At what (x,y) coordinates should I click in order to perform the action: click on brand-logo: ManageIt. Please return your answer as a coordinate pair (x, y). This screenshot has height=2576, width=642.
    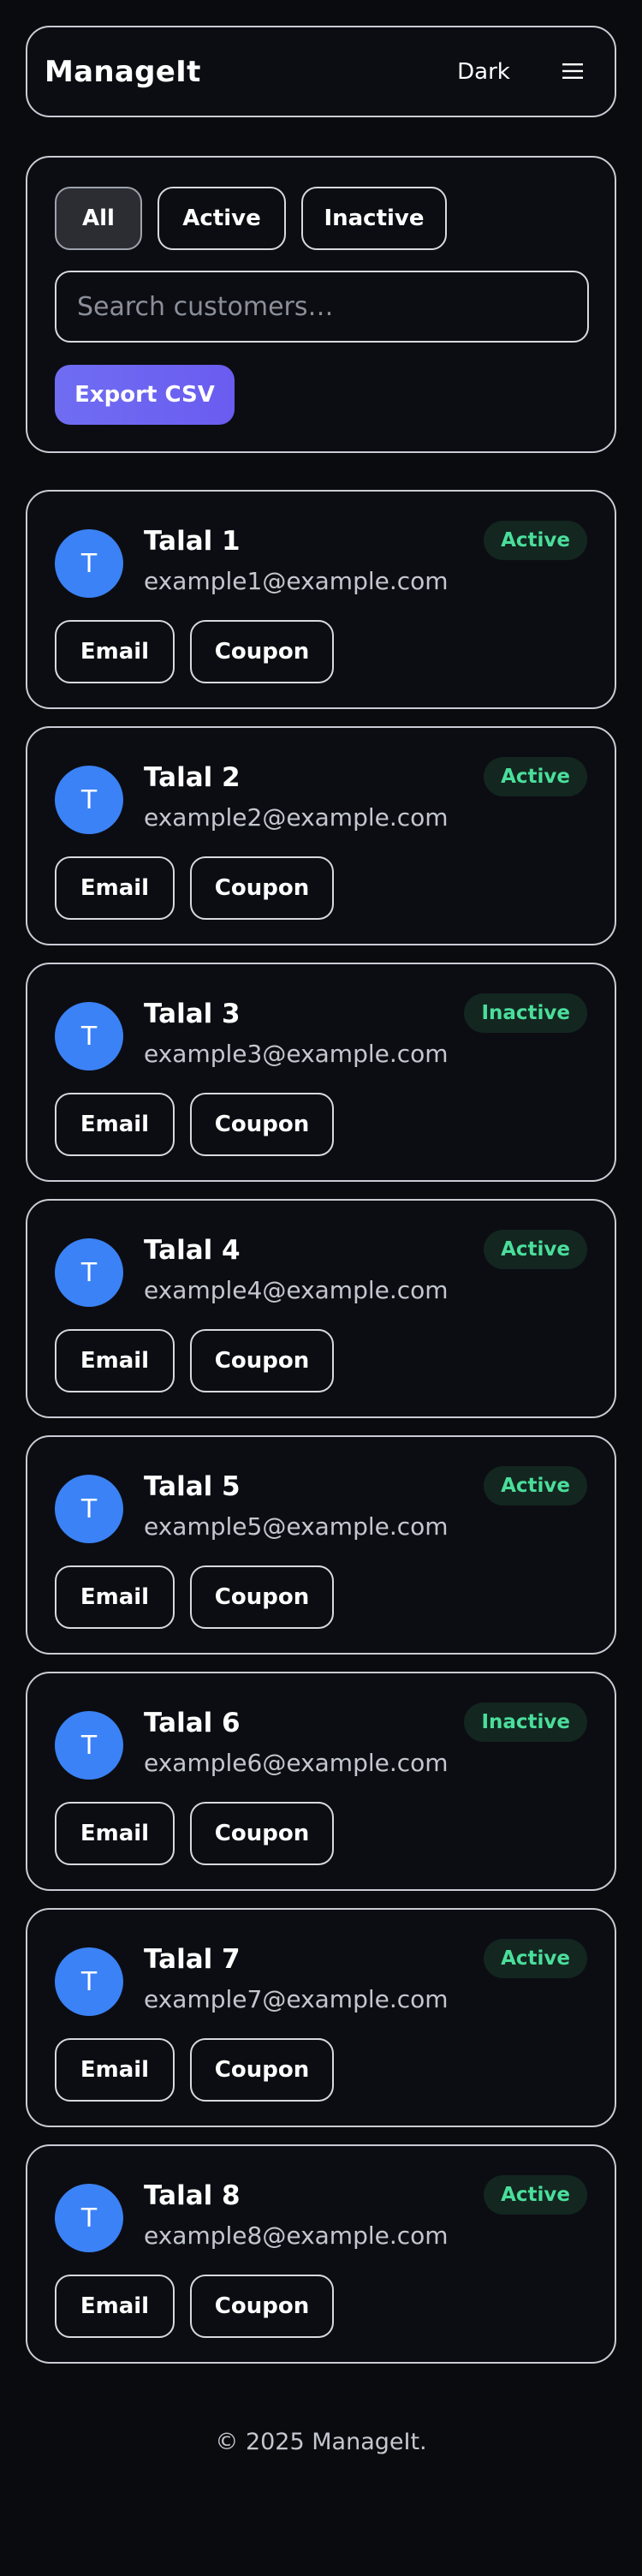
    Looking at the image, I should click on (123, 72).